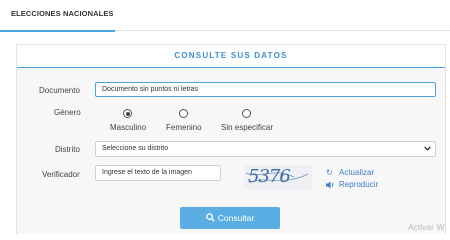  What do you see at coordinates (329, 172) in the screenshot?
I see `refresh-icon: ↻` at bounding box center [329, 172].